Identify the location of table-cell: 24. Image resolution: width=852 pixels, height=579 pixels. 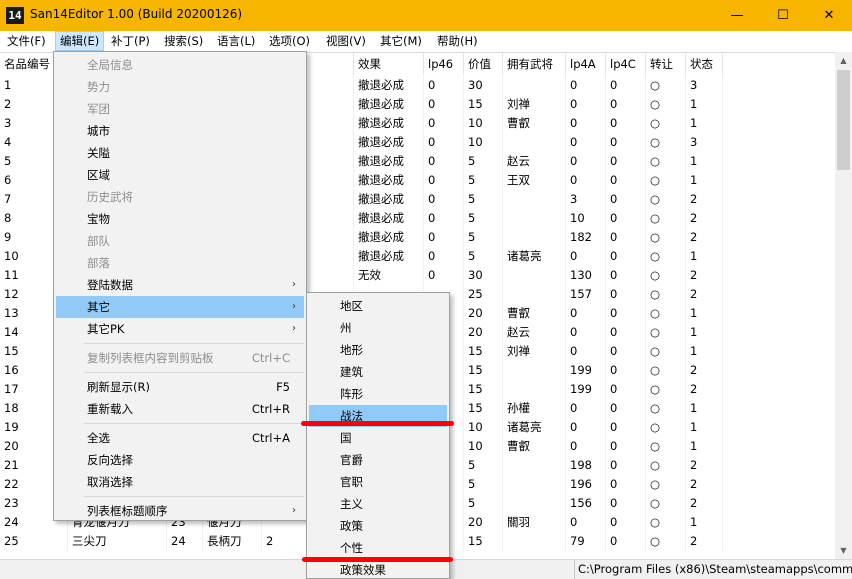
(185, 541).